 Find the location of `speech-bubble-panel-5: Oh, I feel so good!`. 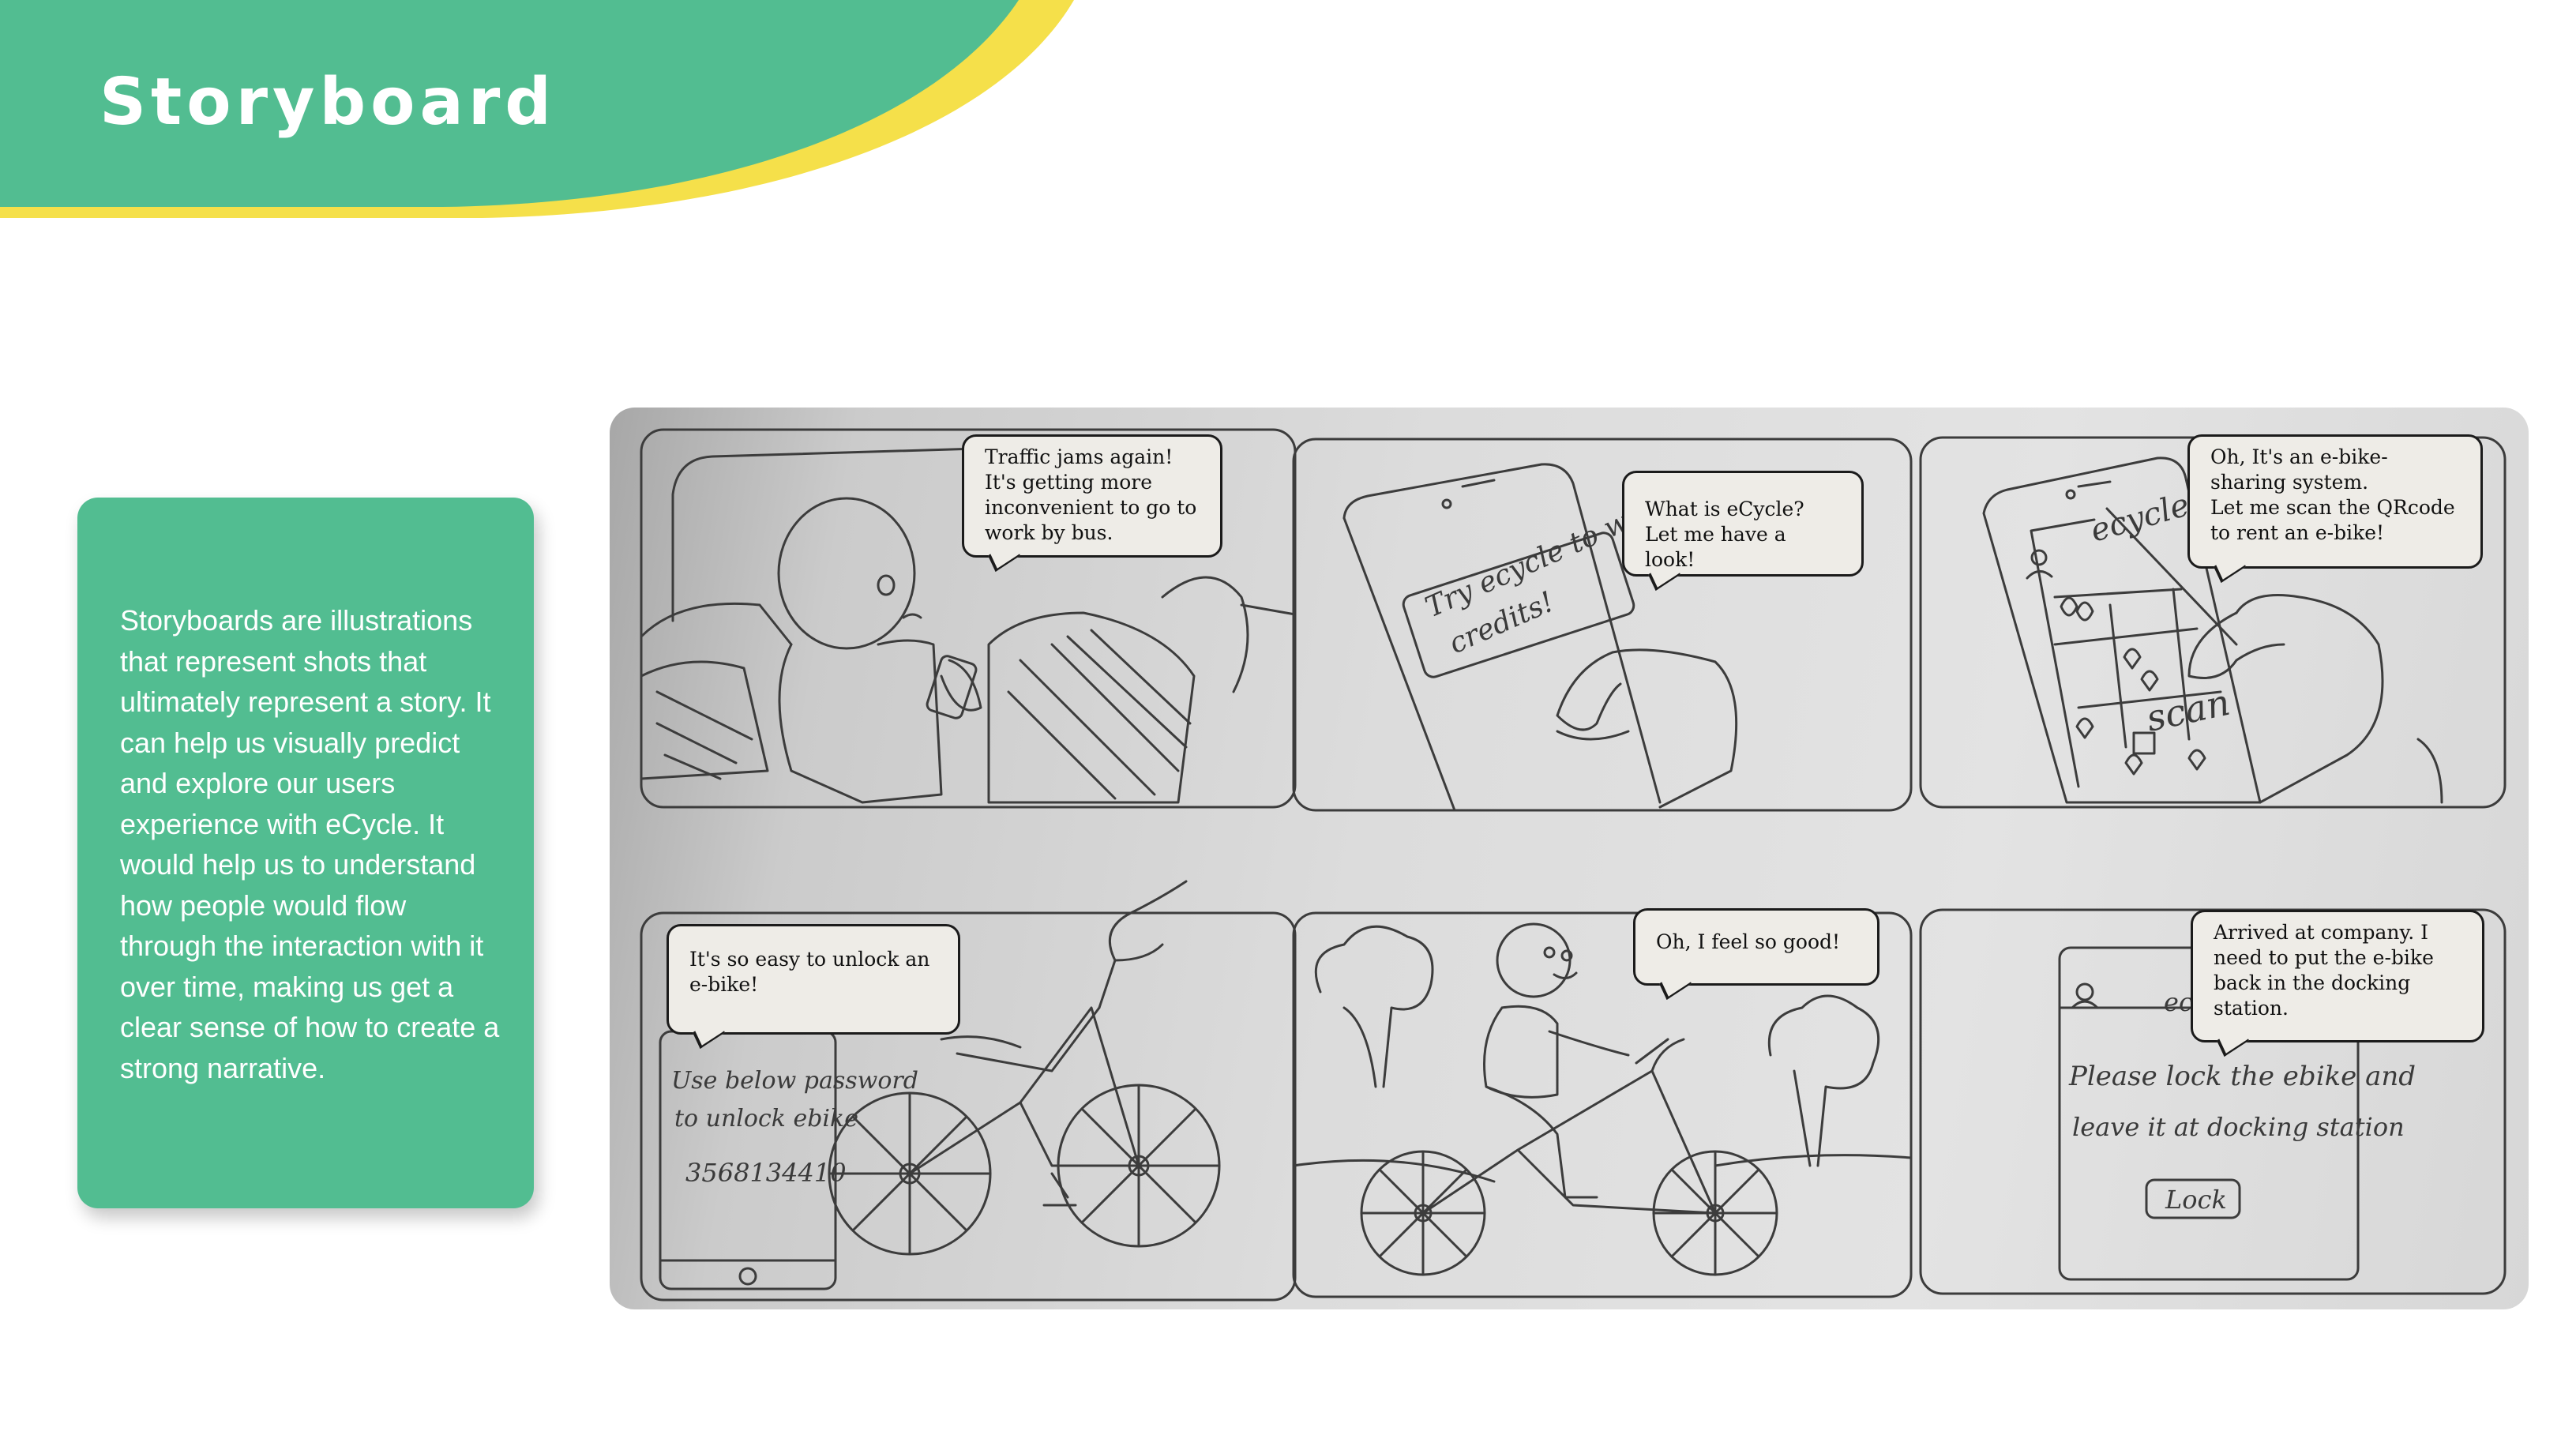

speech-bubble-panel-5: Oh, I feel so good! is located at coordinates (1756, 954).